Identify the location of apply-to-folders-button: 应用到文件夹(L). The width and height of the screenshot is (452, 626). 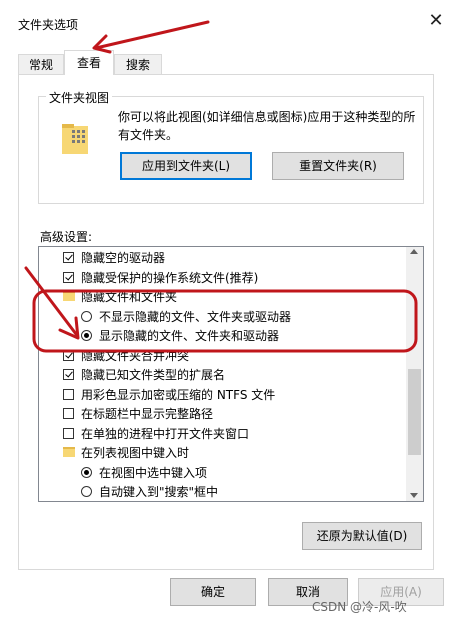
(186, 166).